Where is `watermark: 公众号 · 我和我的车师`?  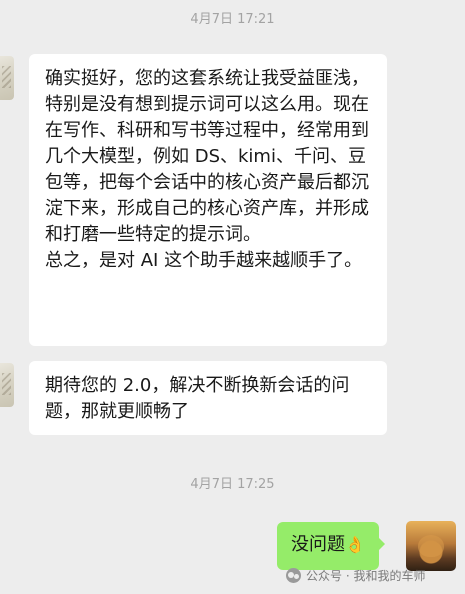 watermark: 公众号 · 我和我的车师 is located at coordinates (355, 575).